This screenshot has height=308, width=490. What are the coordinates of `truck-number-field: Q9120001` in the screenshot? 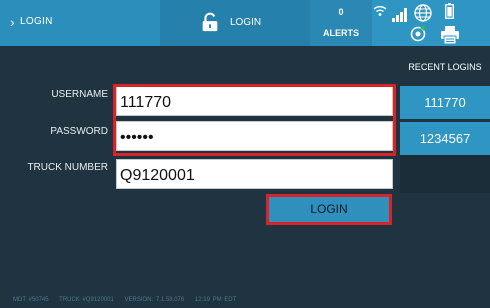 It's located at (254, 174).